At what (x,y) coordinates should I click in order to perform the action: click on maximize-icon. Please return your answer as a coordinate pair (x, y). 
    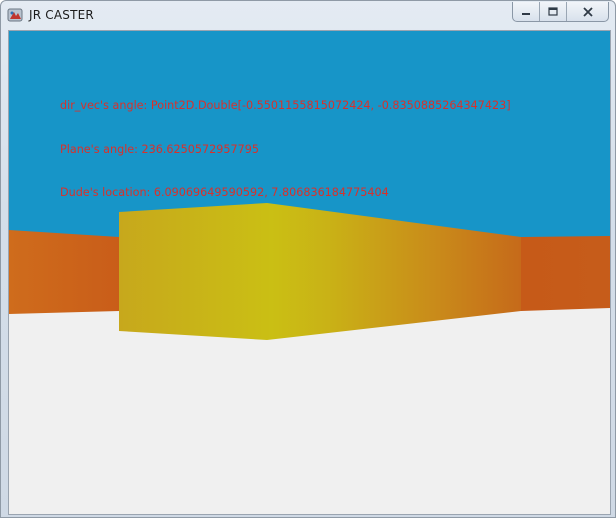
    Looking at the image, I should click on (553, 11).